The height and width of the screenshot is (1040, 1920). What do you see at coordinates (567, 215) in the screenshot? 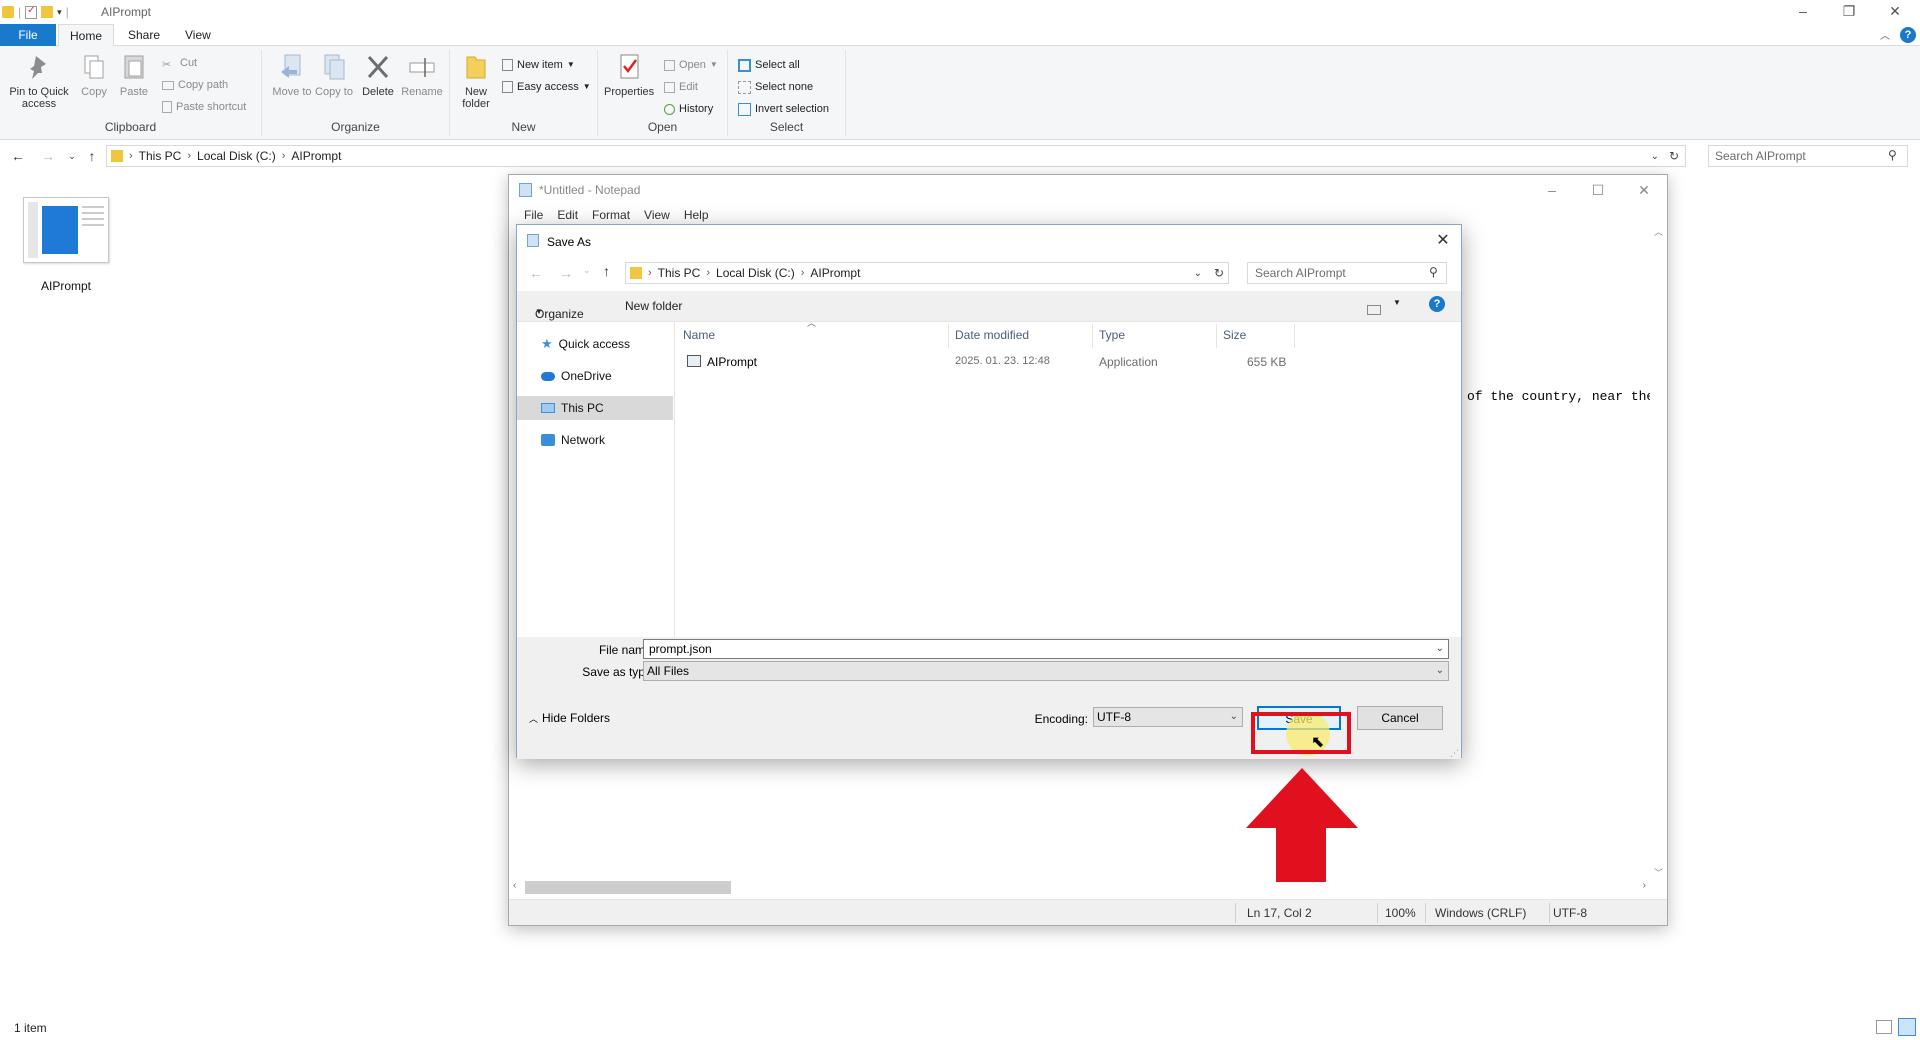
I see `menu-edit: Edit` at bounding box center [567, 215].